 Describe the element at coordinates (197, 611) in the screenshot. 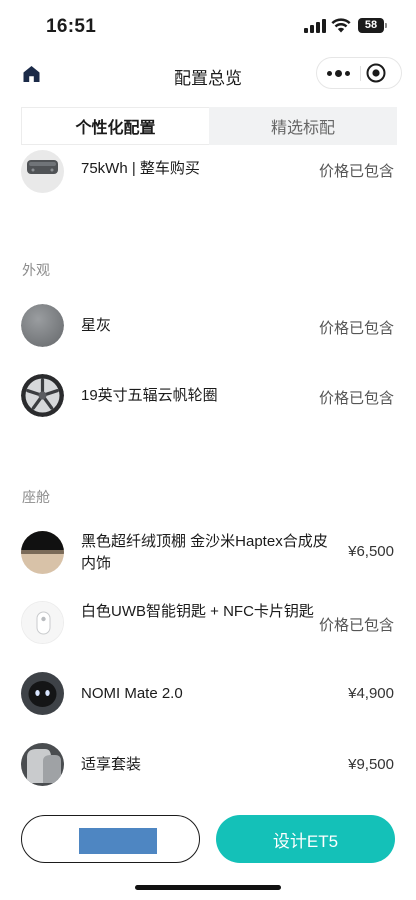

I see `list-item-label: 白色UWB智能钥匙 + NFC卡片钥匙` at that location.